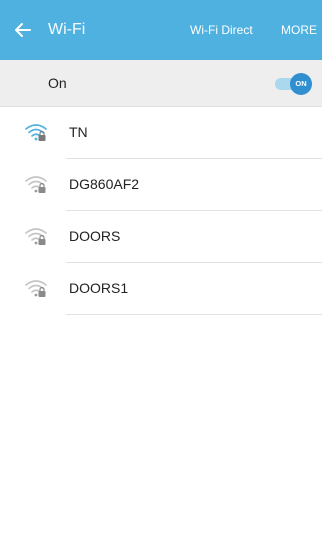 This screenshot has width=322, height=559. Describe the element at coordinates (23, 30) in the screenshot. I see `arrow-left-icon` at that location.